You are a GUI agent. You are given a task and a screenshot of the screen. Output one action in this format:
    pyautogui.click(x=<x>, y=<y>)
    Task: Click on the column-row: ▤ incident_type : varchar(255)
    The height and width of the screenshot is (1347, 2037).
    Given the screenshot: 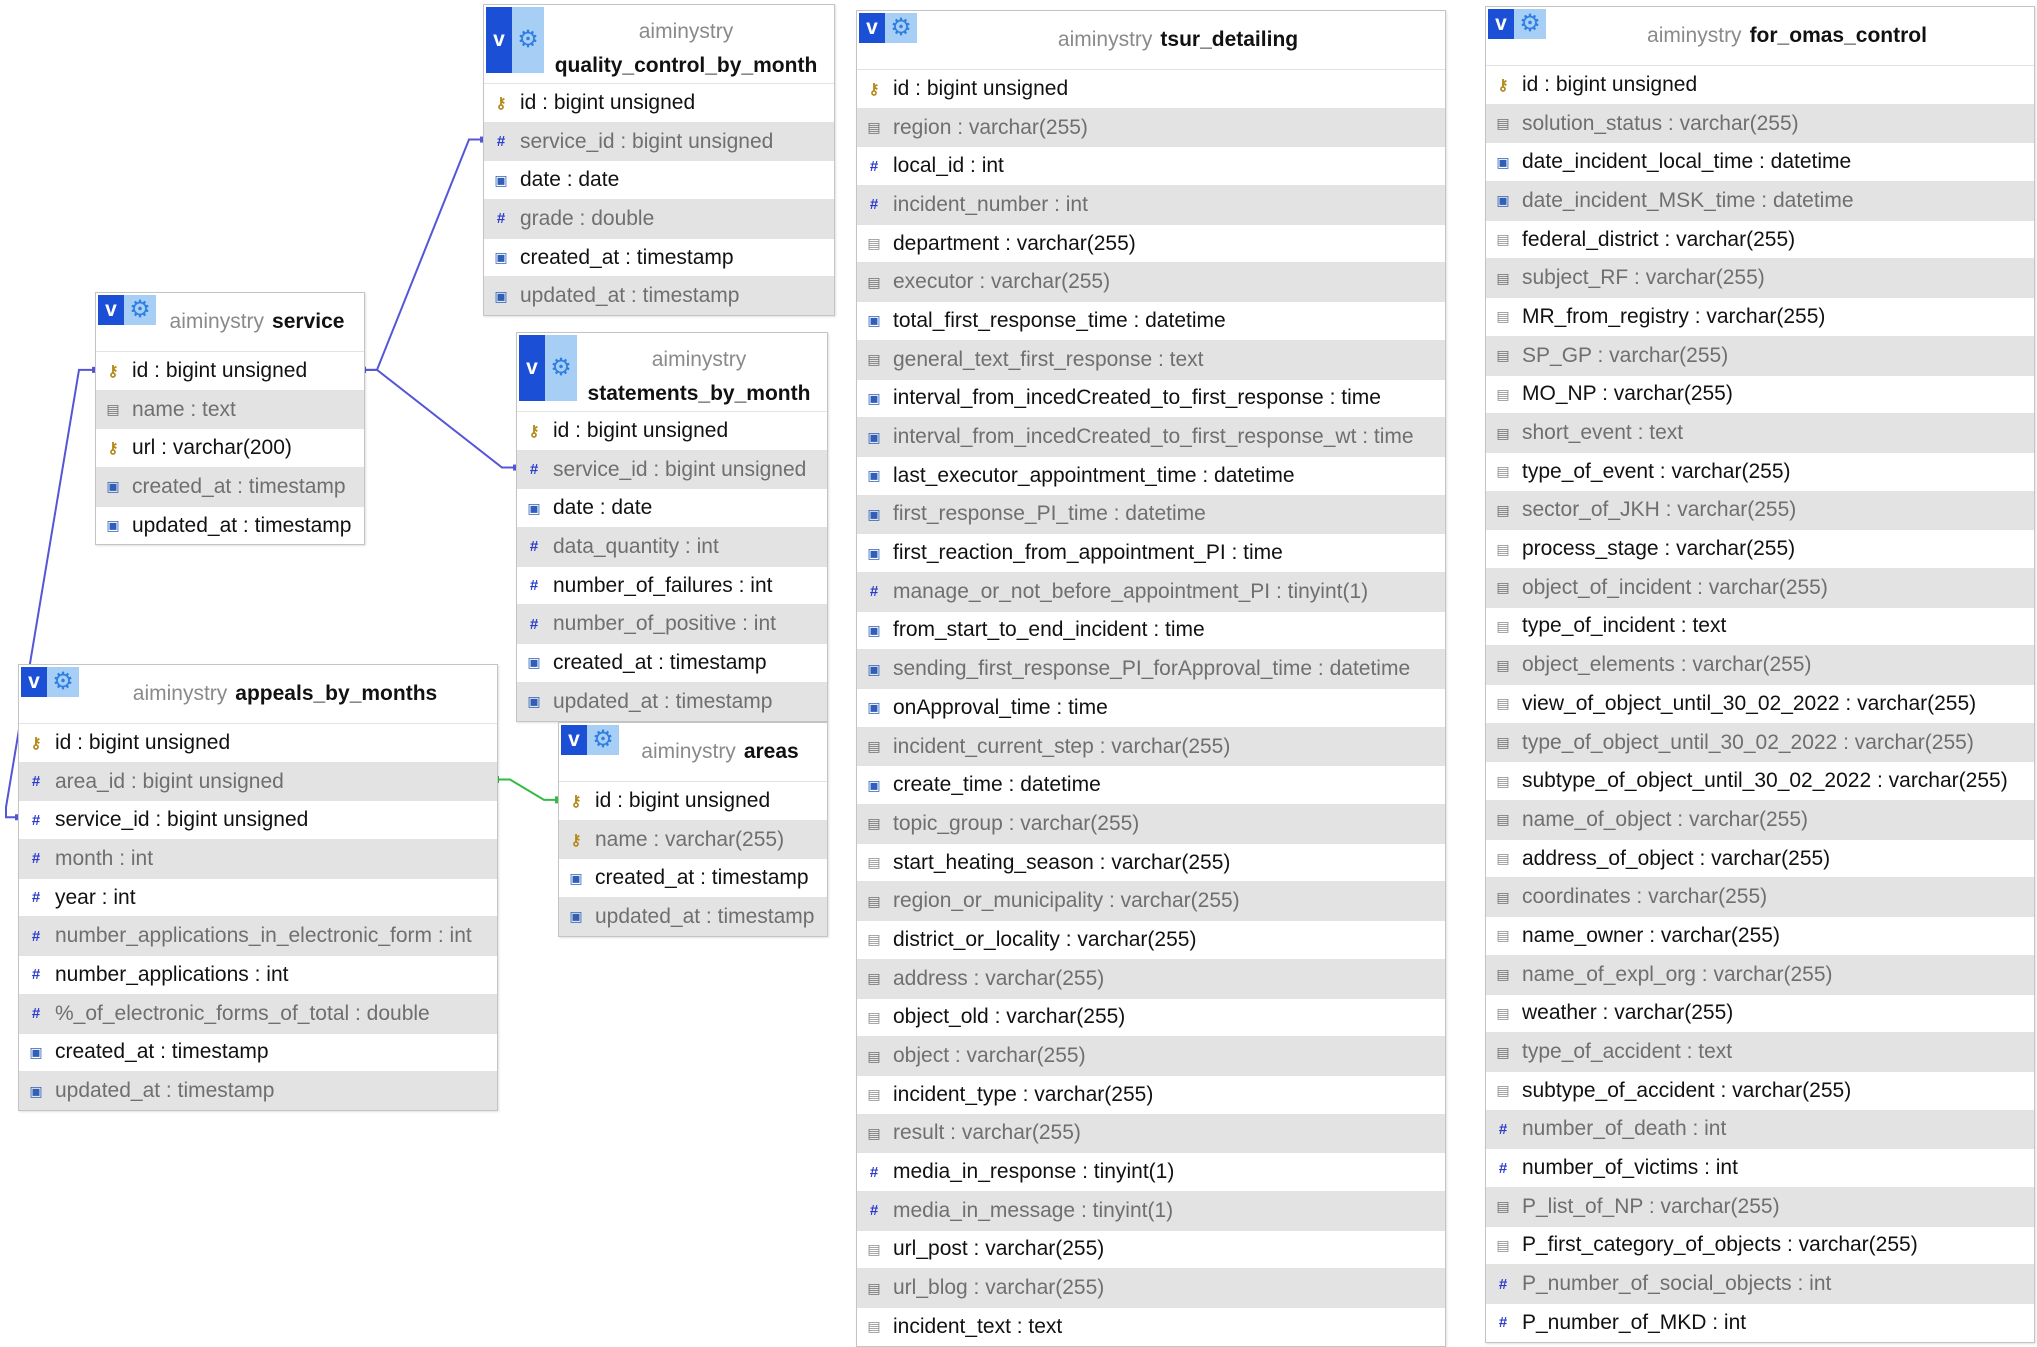 What is the action you would take?
    pyautogui.click(x=1151, y=1094)
    